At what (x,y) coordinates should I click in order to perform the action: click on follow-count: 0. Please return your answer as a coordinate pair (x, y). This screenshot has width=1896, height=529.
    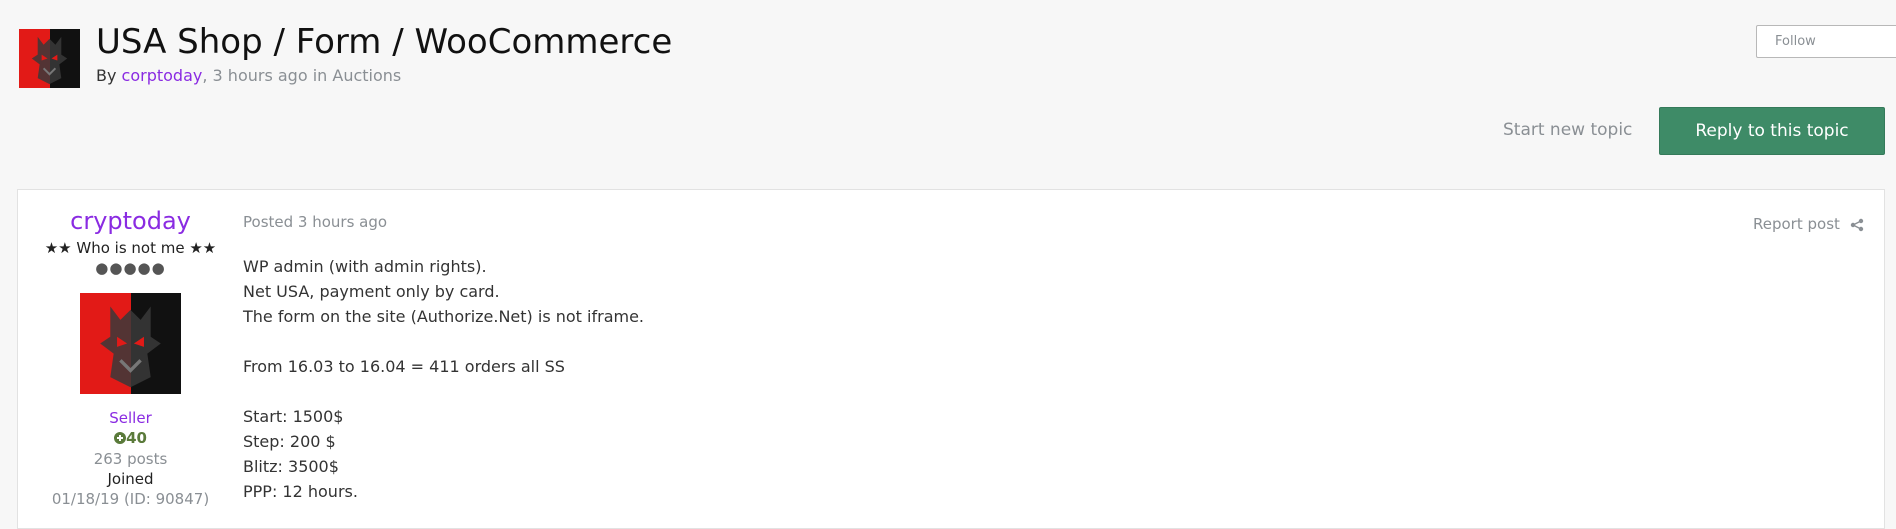
    Looking at the image, I should click on (1890, 42).